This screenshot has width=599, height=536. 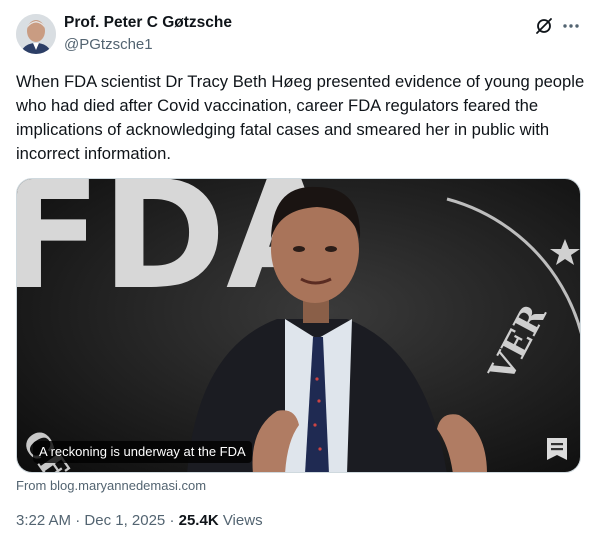 I want to click on avatar, so click(x=36, y=34).